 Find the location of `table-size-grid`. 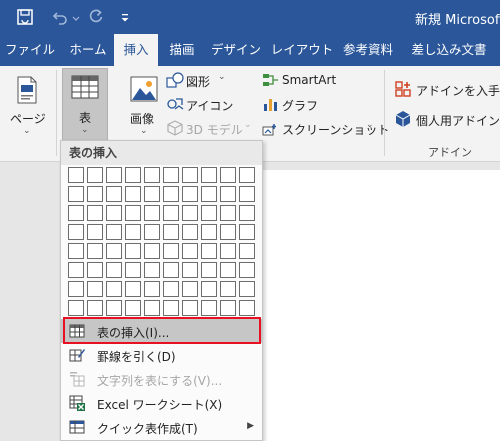

table-size-grid is located at coordinates (163, 243).